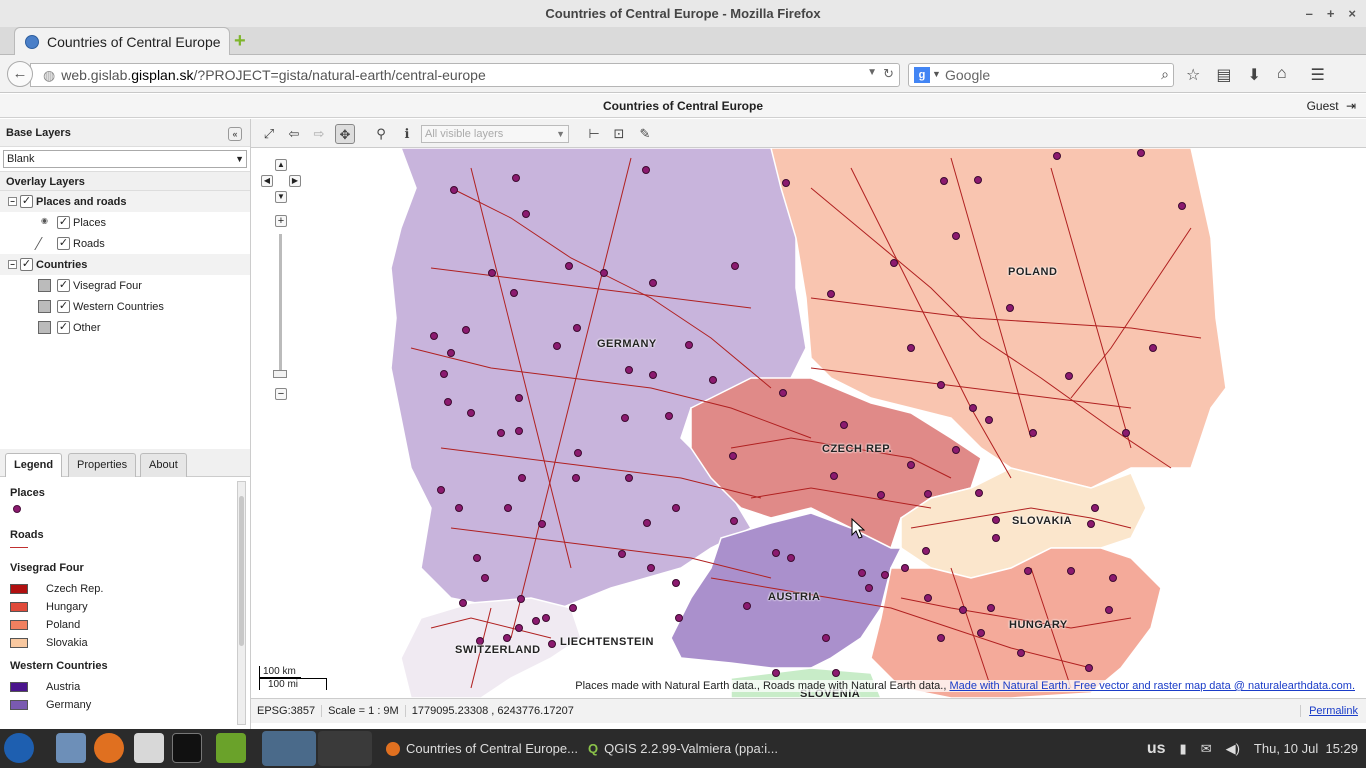 This screenshot has width=1366, height=768. Describe the element at coordinates (619, 134) in the screenshot. I see `measure-area-icon: ⊡` at that location.